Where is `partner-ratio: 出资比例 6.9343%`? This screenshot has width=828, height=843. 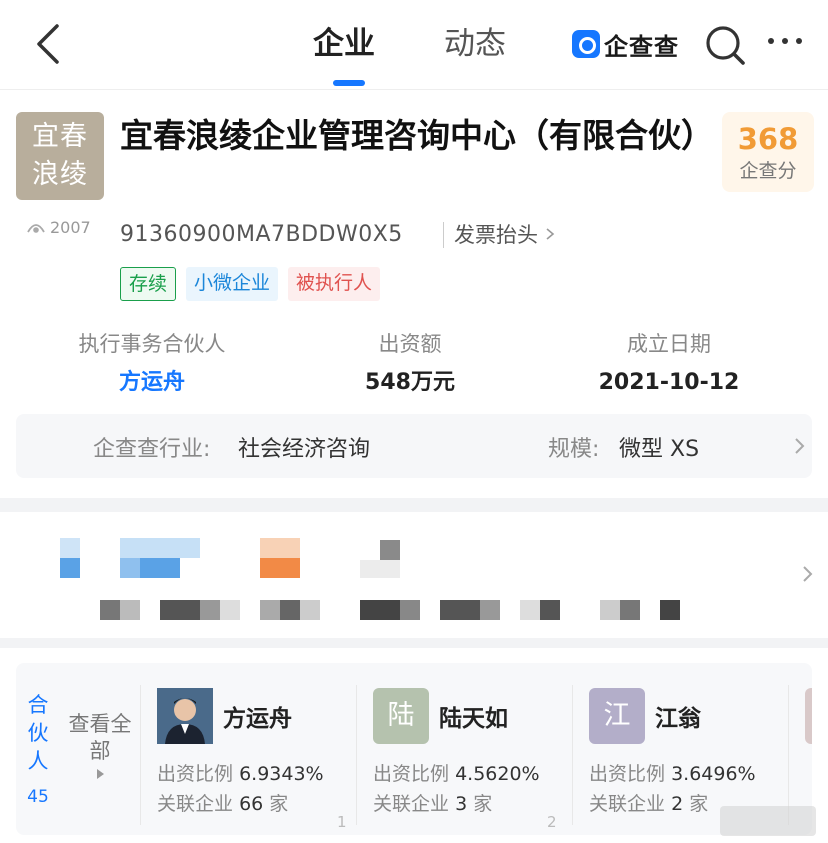
partner-ratio: 出资比例 6.9343% is located at coordinates (240, 772).